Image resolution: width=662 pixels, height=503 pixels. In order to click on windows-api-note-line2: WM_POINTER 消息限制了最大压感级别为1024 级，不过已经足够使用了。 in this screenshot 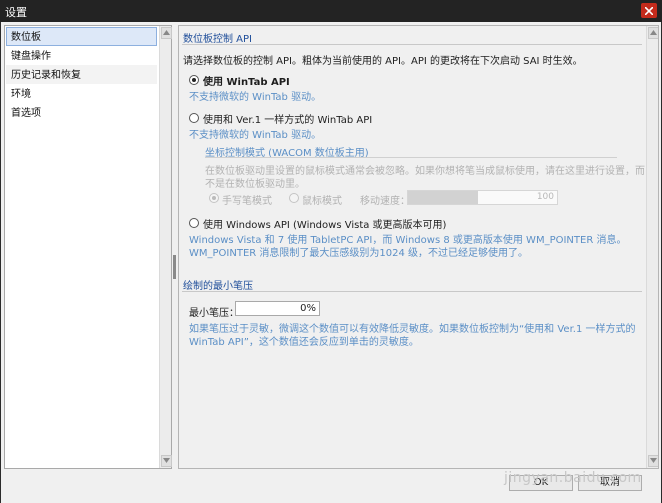, I will do `click(359, 253)`.